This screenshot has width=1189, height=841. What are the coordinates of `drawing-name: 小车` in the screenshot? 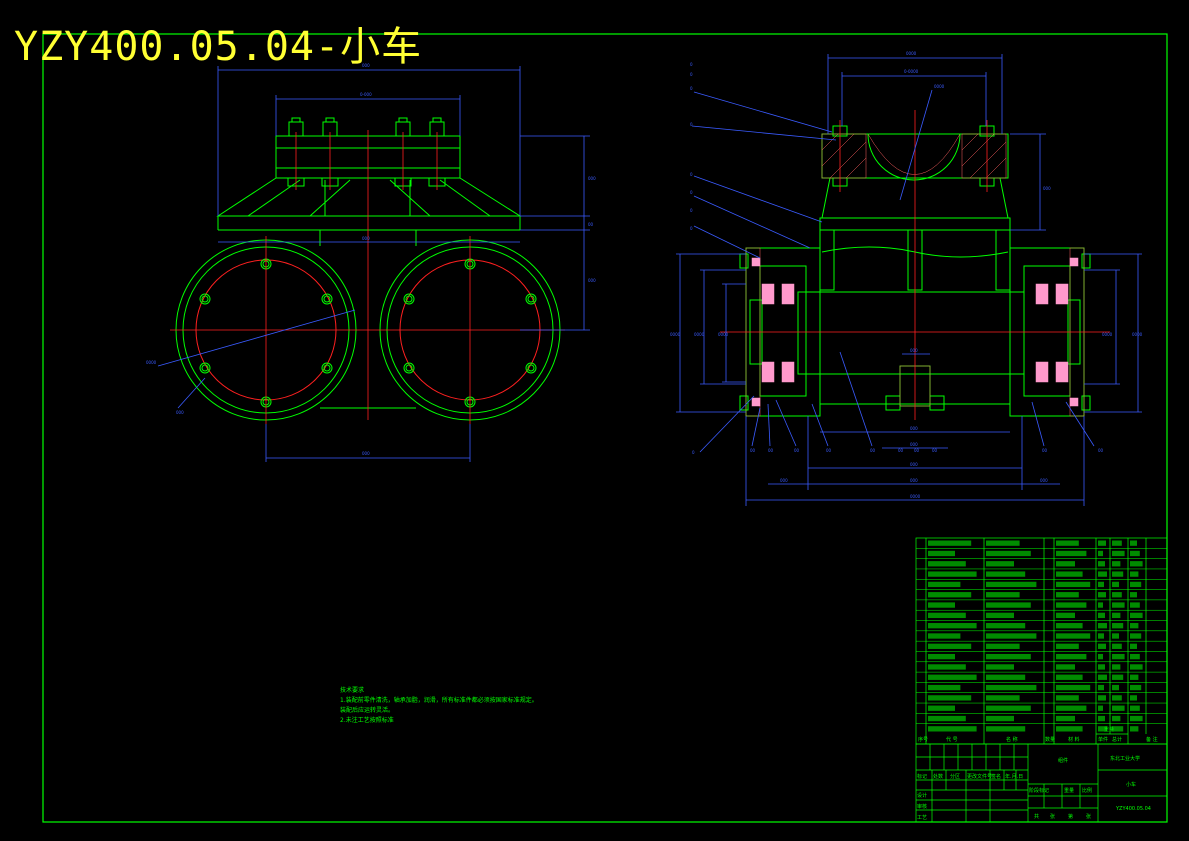 It's located at (1131, 784).